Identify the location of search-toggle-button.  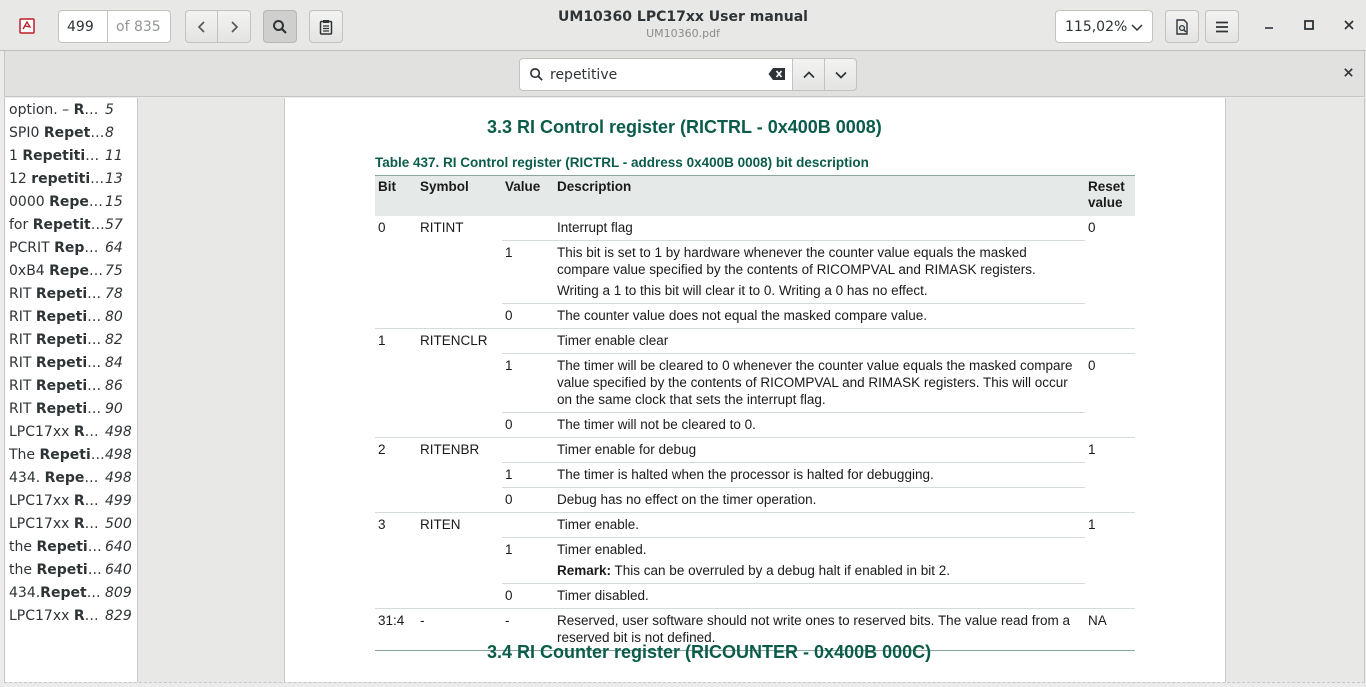
(280, 26).